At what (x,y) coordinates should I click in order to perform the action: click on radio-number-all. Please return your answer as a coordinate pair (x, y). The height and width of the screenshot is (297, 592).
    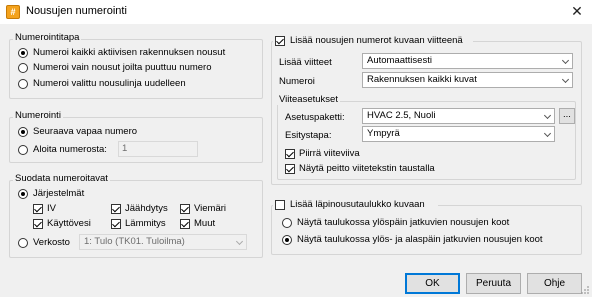
    Looking at the image, I should click on (23, 53).